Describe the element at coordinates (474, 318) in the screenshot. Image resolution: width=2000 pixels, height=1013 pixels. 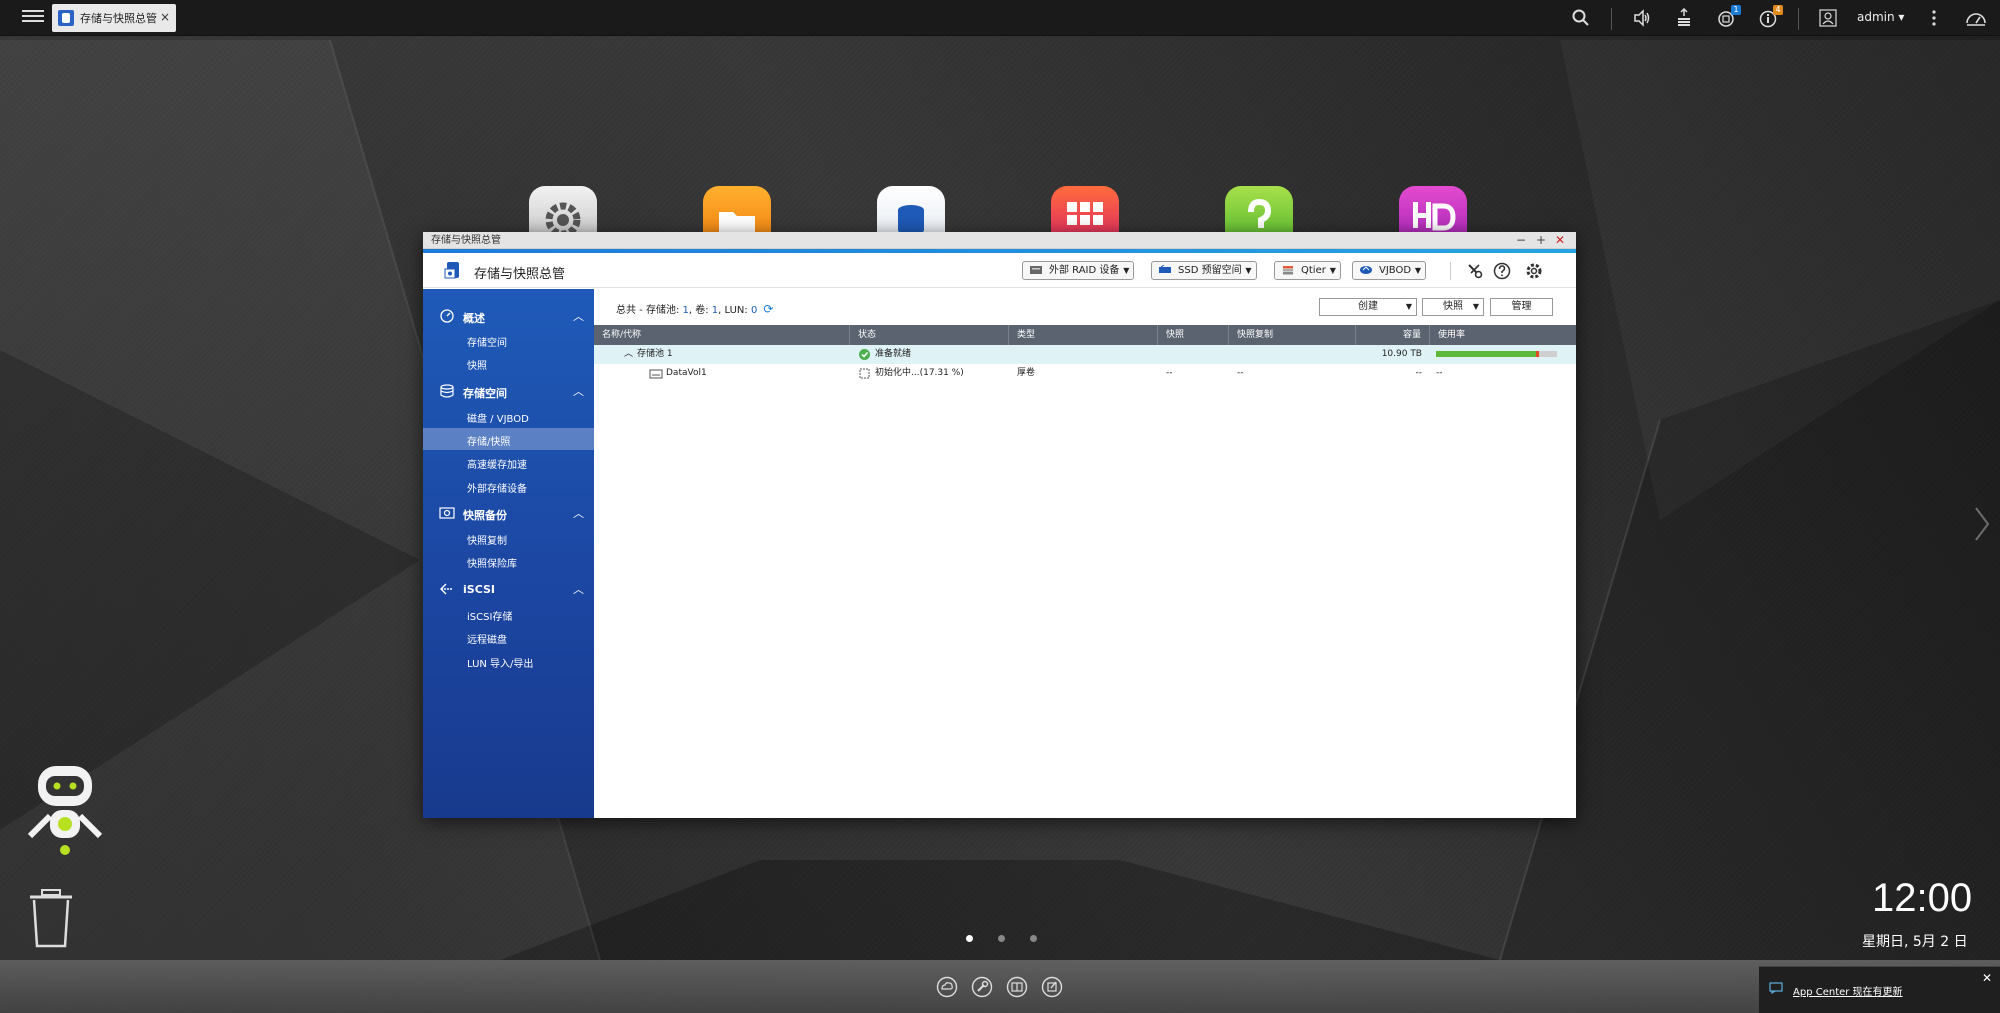
I see `sidebar-section-label: 概述` at that location.